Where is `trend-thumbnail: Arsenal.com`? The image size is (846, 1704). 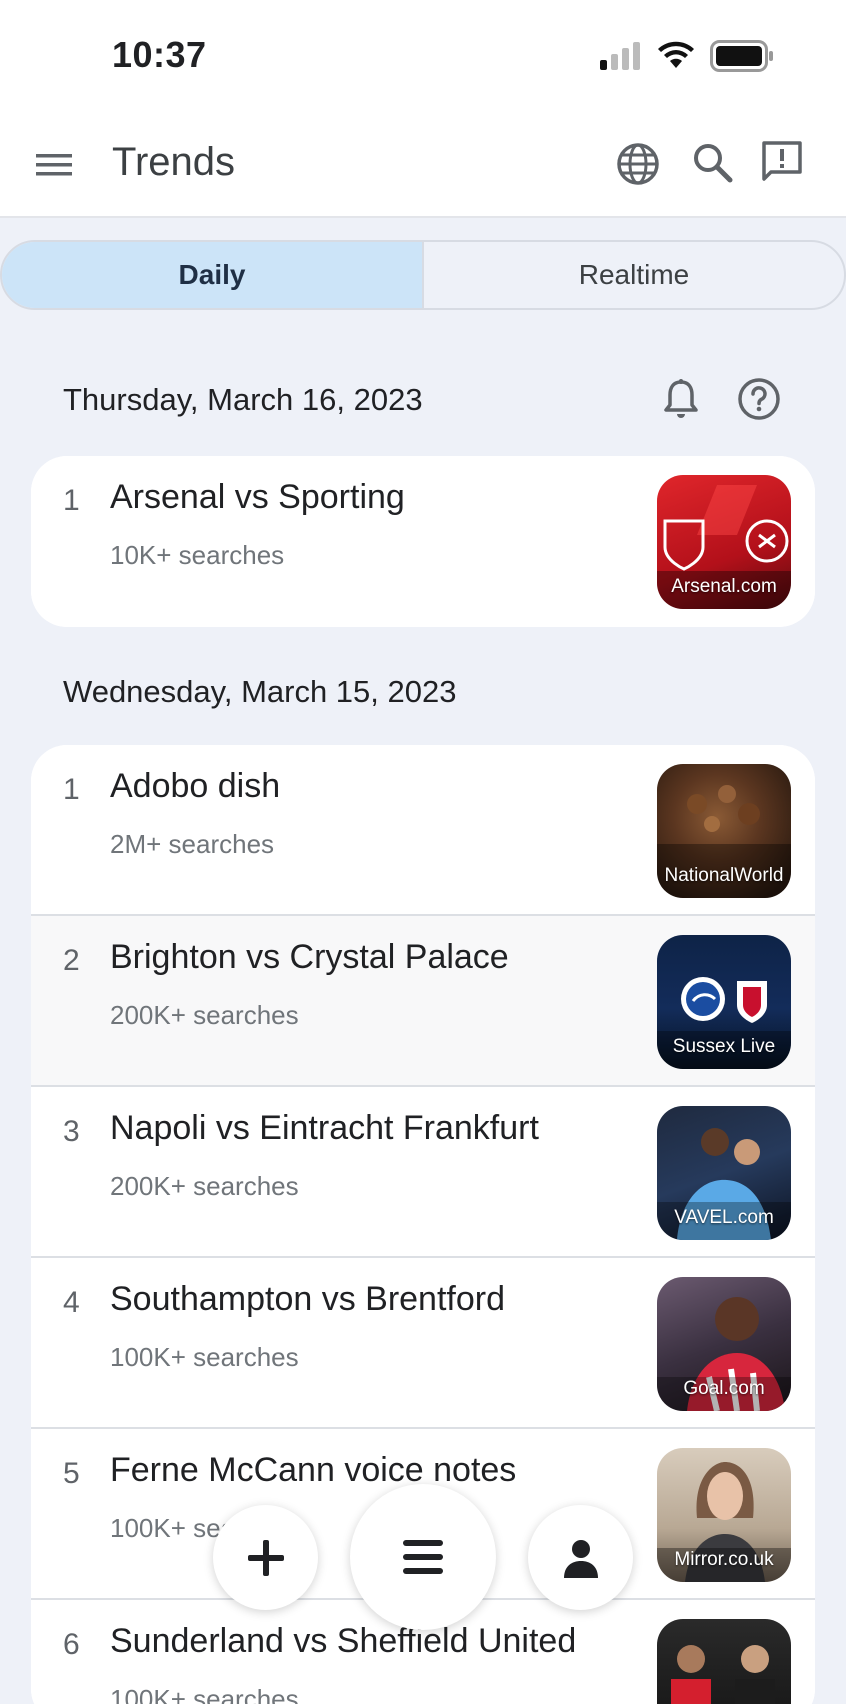
trend-thumbnail: Arsenal.com is located at coordinates (724, 542).